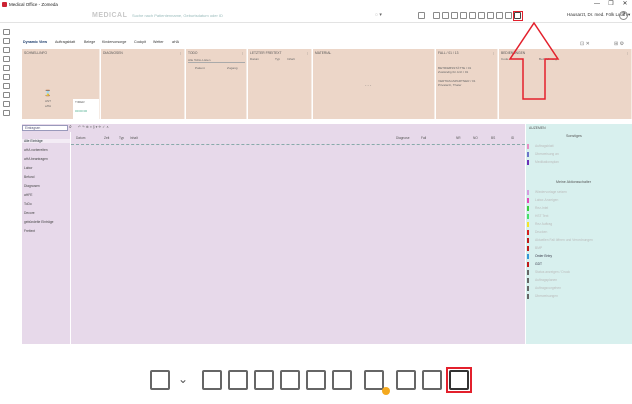 This screenshot has height=404, width=632. What do you see at coordinates (545, 200) in the screenshot?
I see `action-item: Labor-Anzeigen` at bounding box center [545, 200].